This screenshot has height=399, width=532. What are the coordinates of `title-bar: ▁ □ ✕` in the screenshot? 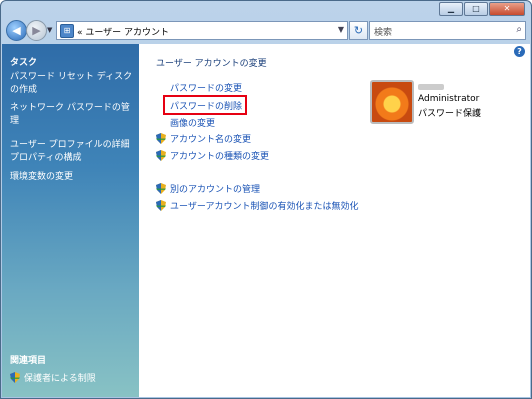 It's located at (266, 8).